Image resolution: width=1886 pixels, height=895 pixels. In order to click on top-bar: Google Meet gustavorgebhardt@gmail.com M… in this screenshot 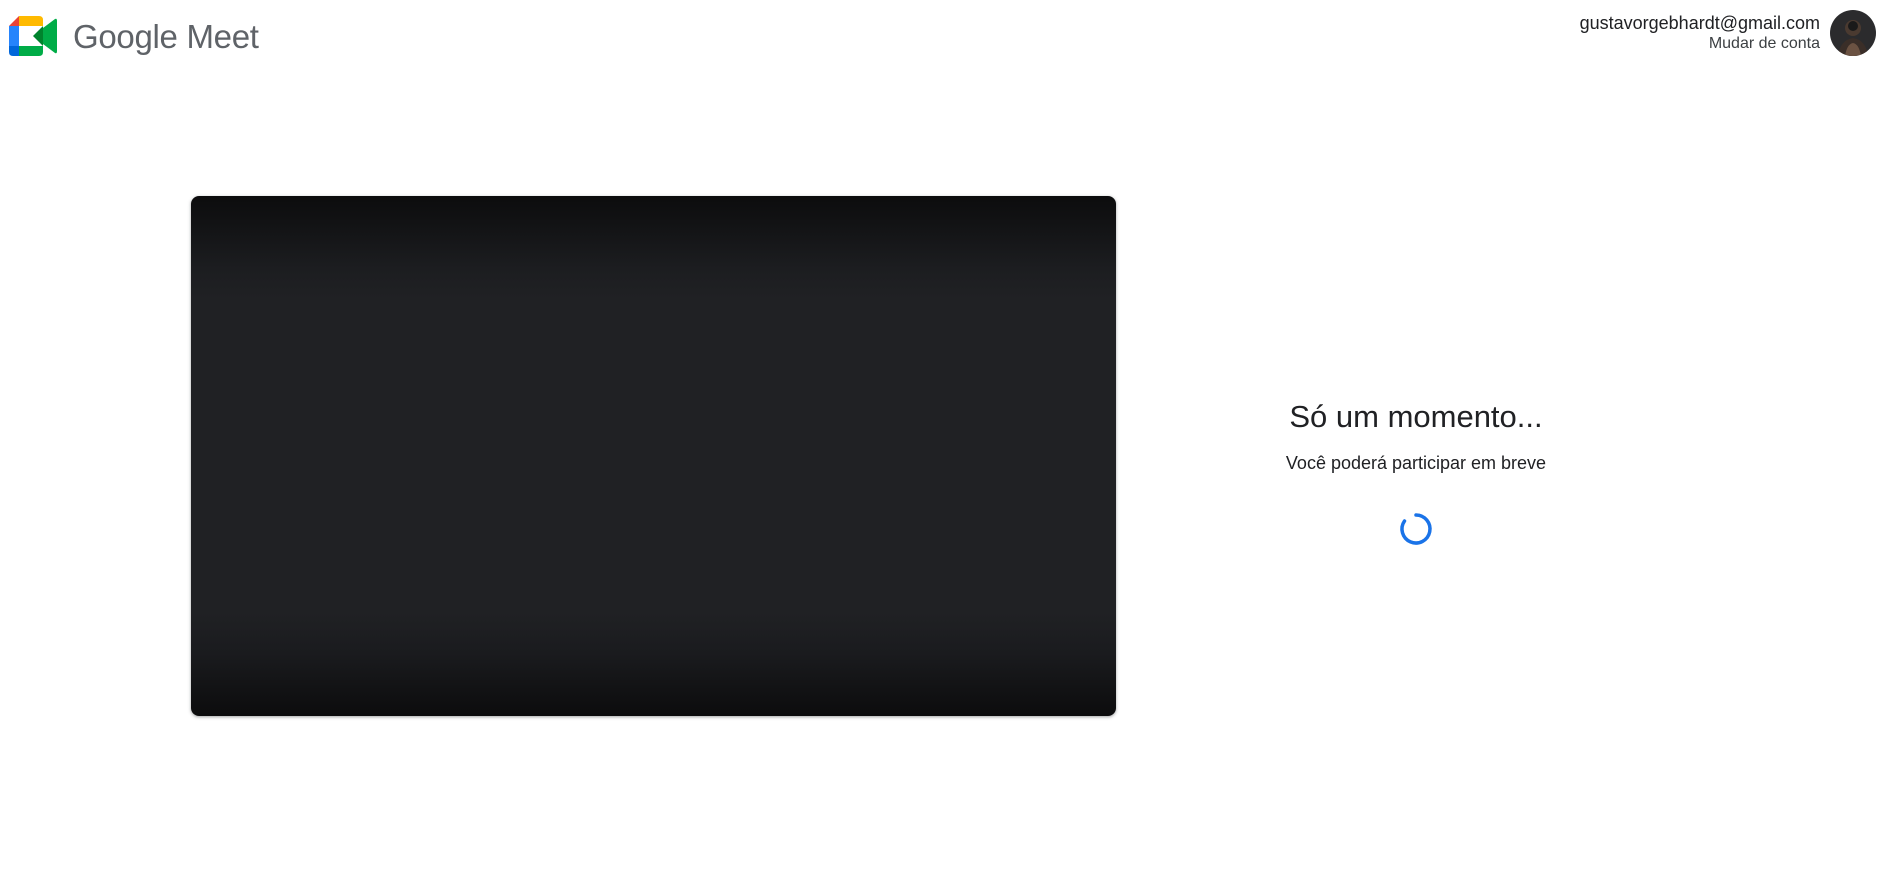, I will do `click(943, 38)`.